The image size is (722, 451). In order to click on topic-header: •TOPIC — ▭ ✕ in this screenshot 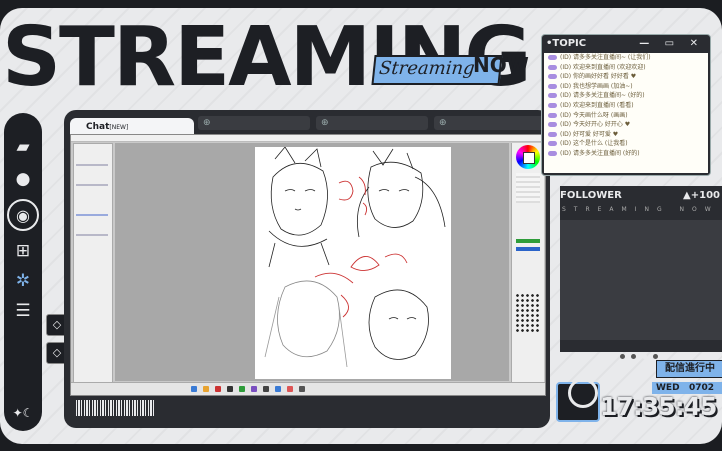, I will do `click(626, 44)`.